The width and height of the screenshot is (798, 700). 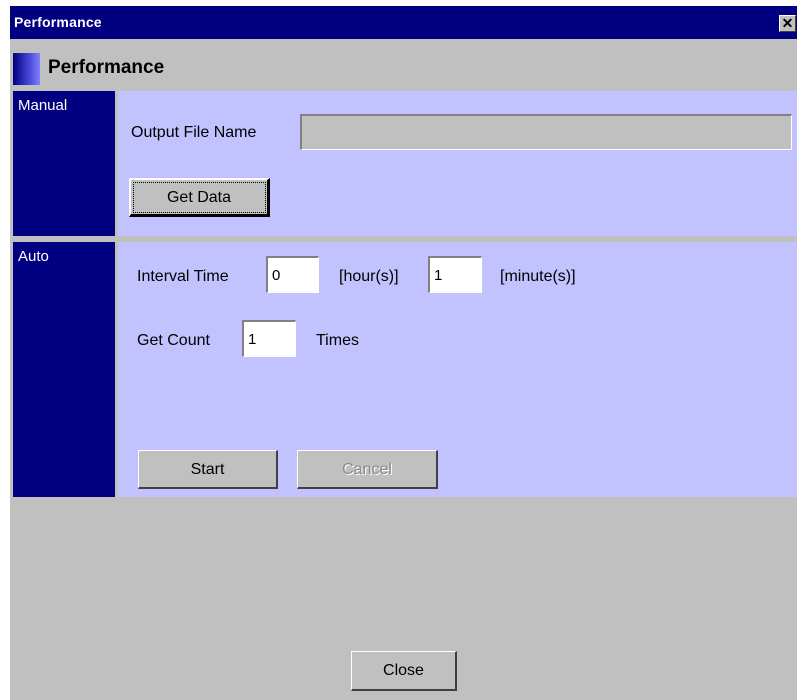 What do you see at coordinates (292, 274) in the screenshot?
I see `interval-hours-input` at bounding box center [292, 274].